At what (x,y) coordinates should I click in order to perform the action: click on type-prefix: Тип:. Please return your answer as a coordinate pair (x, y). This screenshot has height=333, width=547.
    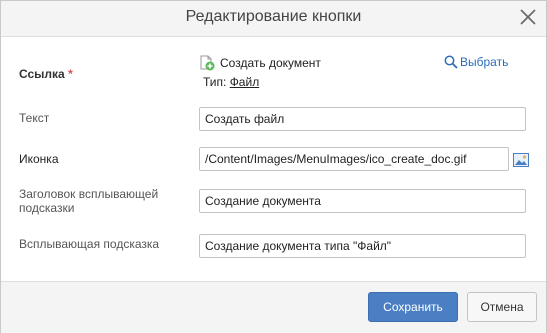
    Looking at the image, I should click on (215, 82).